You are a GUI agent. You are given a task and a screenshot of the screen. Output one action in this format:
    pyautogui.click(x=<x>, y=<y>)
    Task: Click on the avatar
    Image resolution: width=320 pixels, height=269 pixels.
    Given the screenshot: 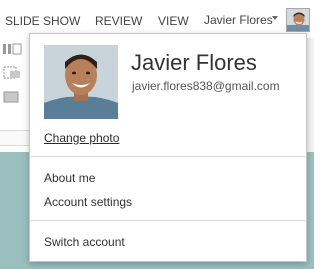 What is the action you would take?
    pyautogui.click(x=298, y=20)
    